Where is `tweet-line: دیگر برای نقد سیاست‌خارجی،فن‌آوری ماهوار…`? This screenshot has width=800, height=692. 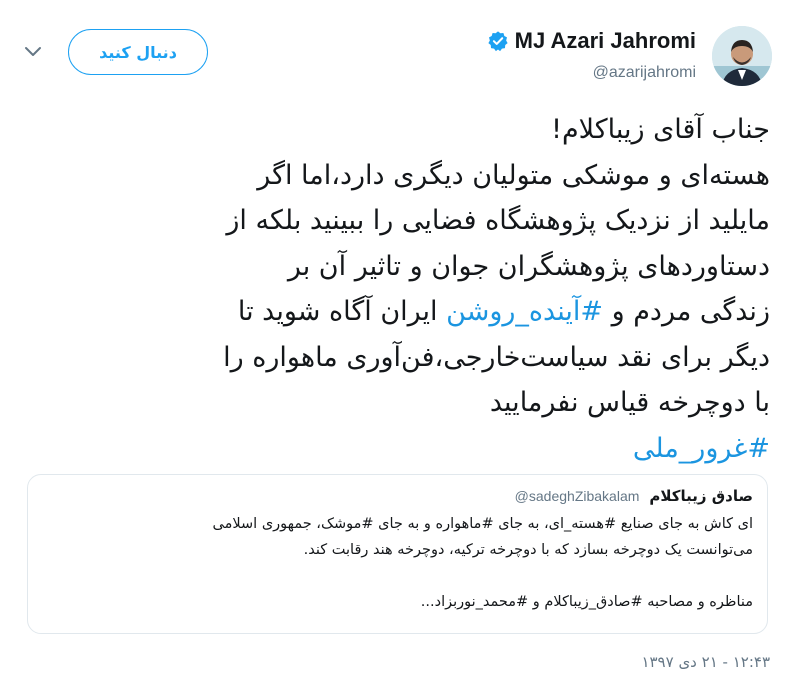 tweet-line: دیگر برای نقد سیاست‌خارجی،فن‌آوری ماهوار… is located at coordinates (496, 357).